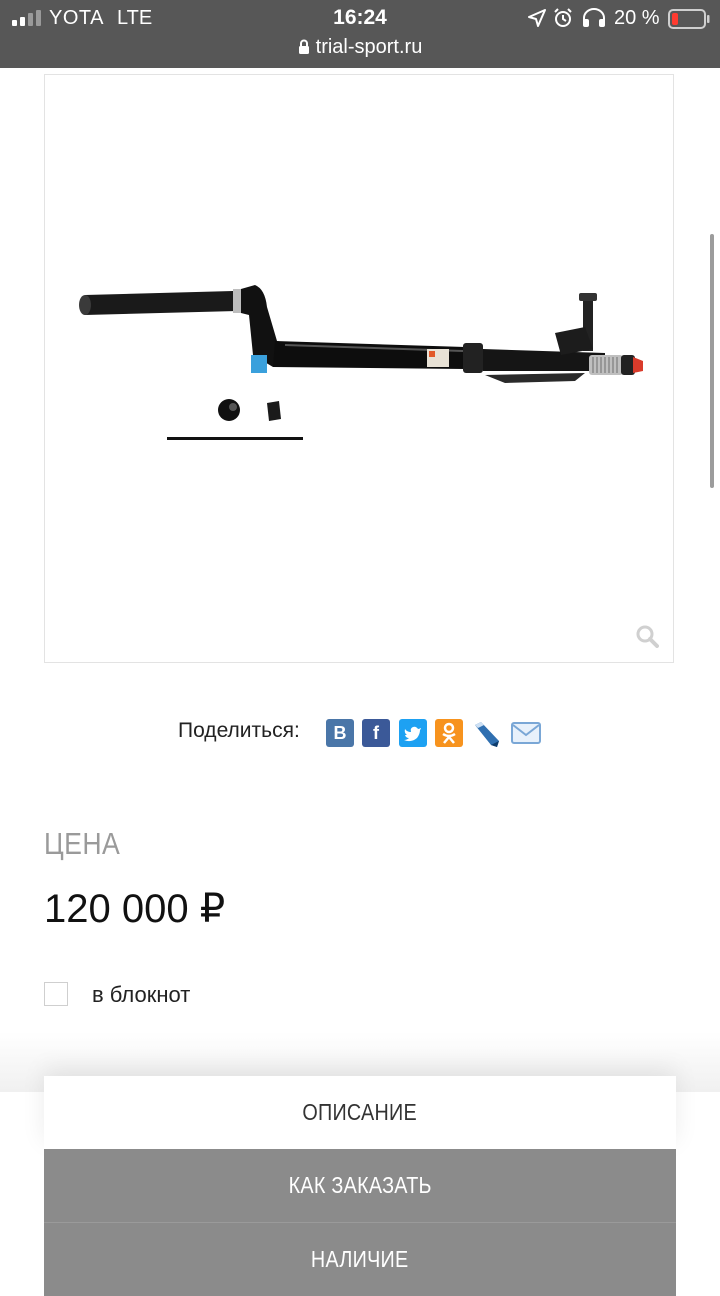  Describe the element at coordinates (689, 19) in the screenshot. I see `battery-icon` at that location.